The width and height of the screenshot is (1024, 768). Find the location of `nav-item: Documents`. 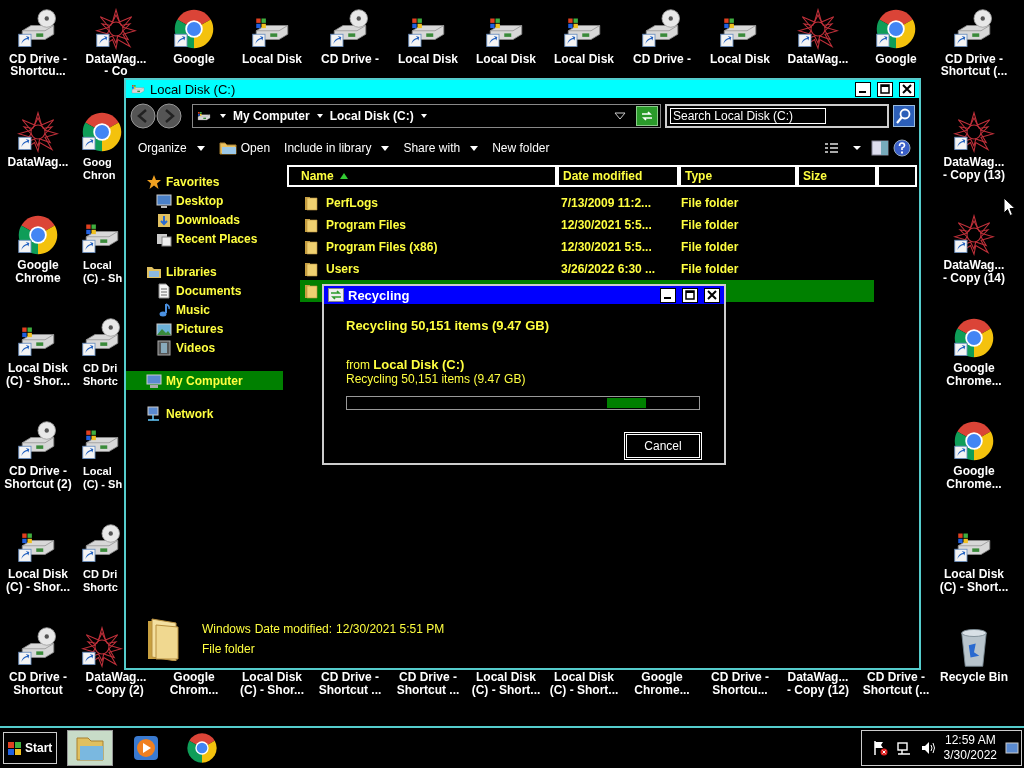

nav-item: Documents is located at coordinates (204, 290).